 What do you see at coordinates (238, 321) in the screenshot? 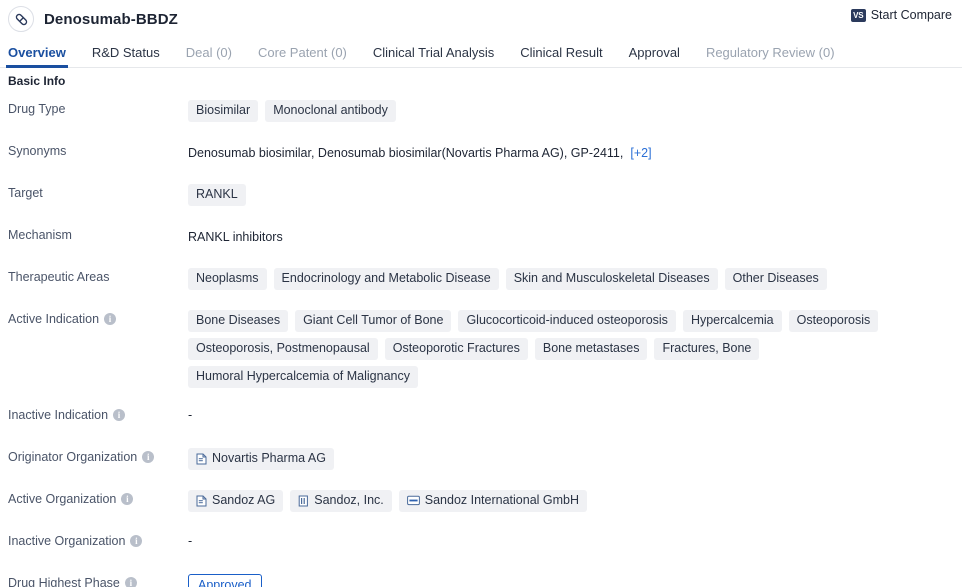
I see `tag-active-indication: Bone Diseases` at bounding box center [238, 321].